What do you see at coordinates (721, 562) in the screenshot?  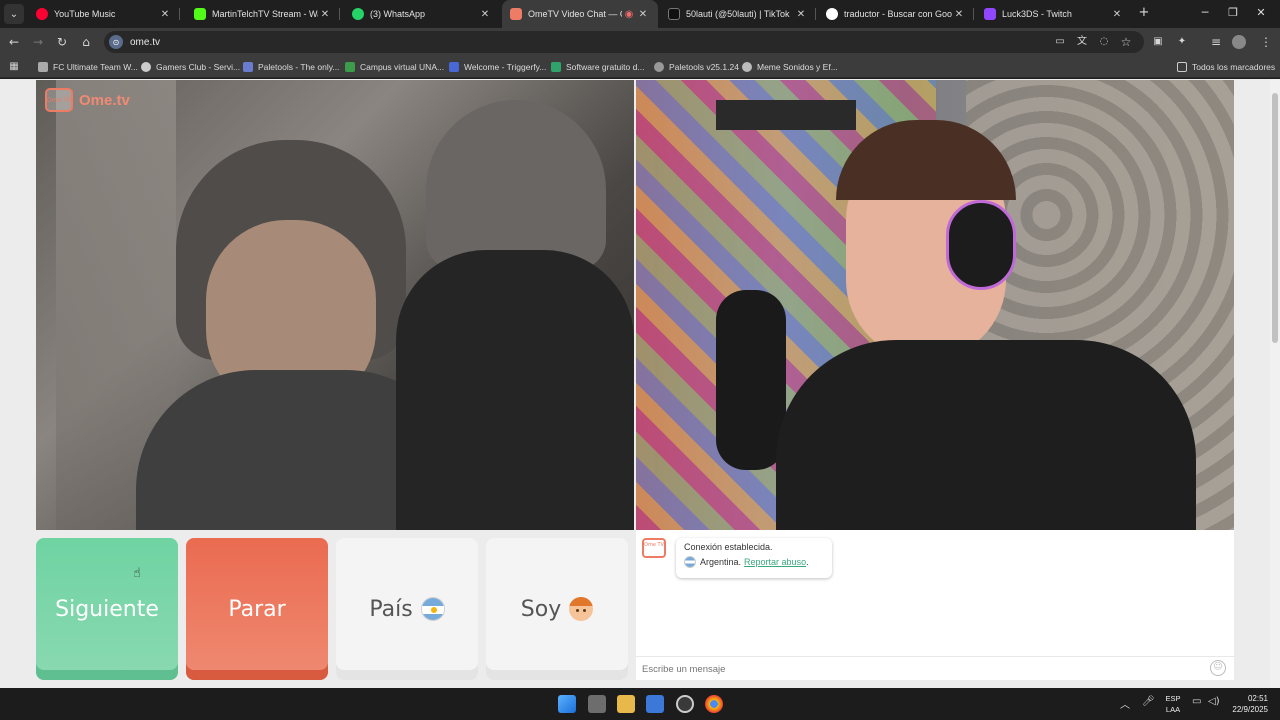 I see `stranger-country-text: Argentina.` at bounding box center [721, 562].